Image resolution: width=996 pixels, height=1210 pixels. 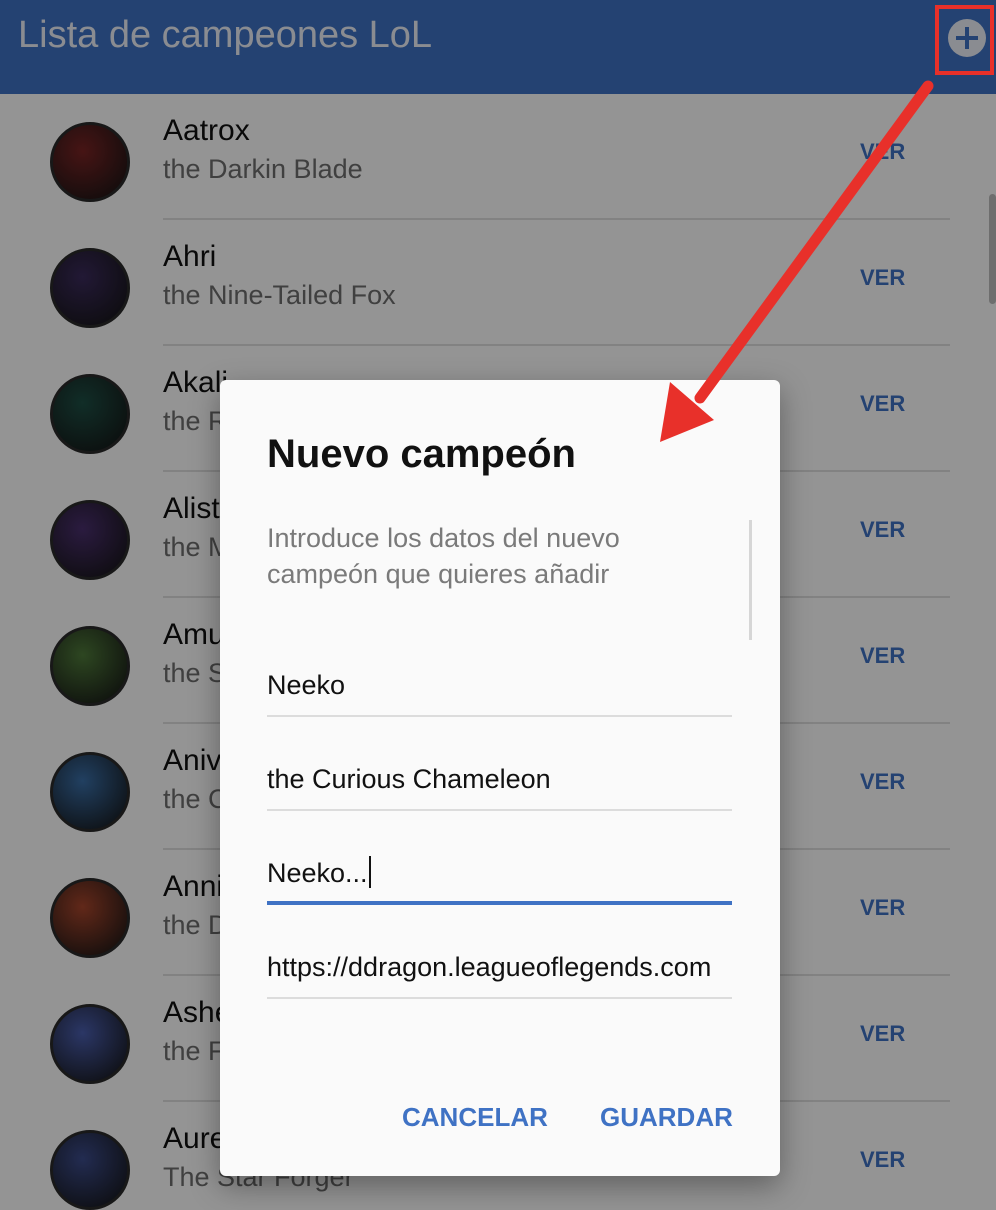 I want to click on name-field, so click(x=499, y=687).